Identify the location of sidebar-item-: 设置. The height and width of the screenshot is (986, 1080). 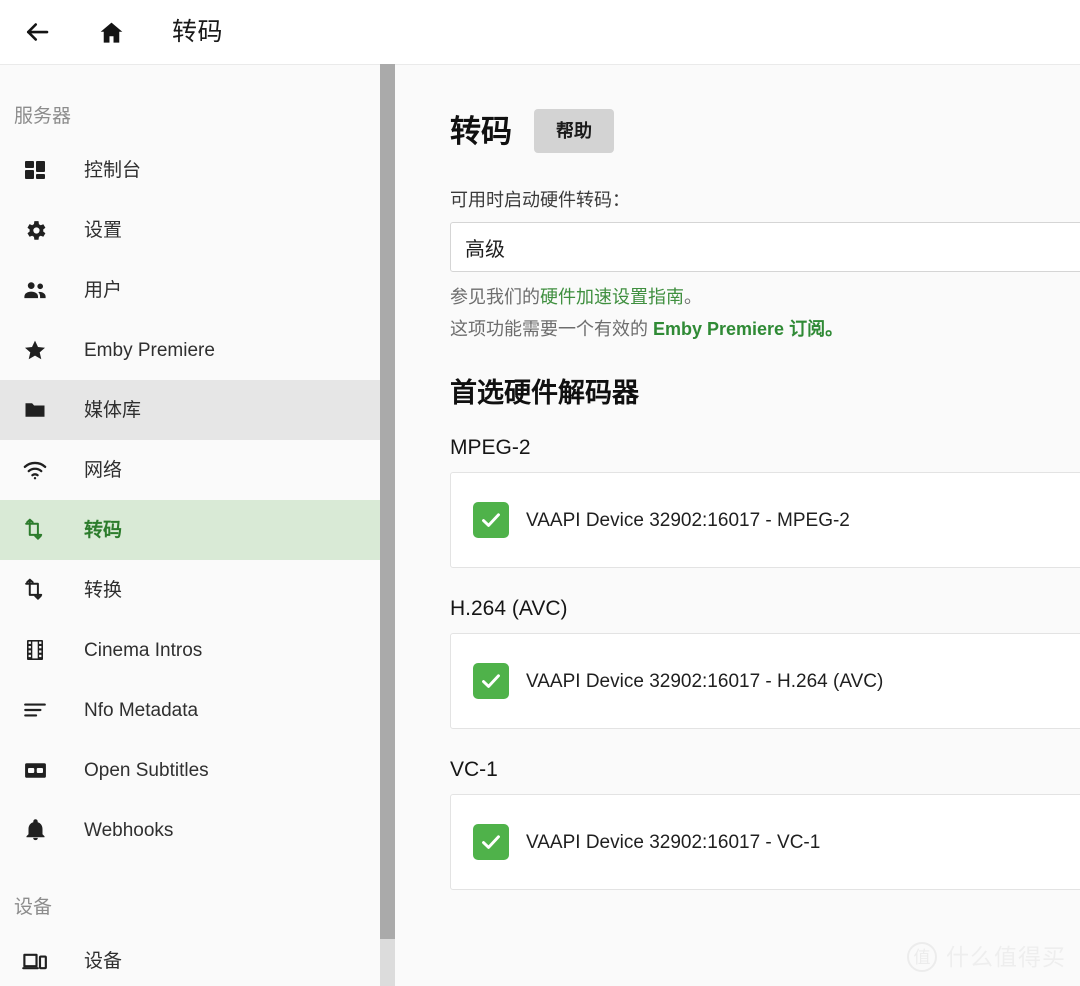
(190, 230).